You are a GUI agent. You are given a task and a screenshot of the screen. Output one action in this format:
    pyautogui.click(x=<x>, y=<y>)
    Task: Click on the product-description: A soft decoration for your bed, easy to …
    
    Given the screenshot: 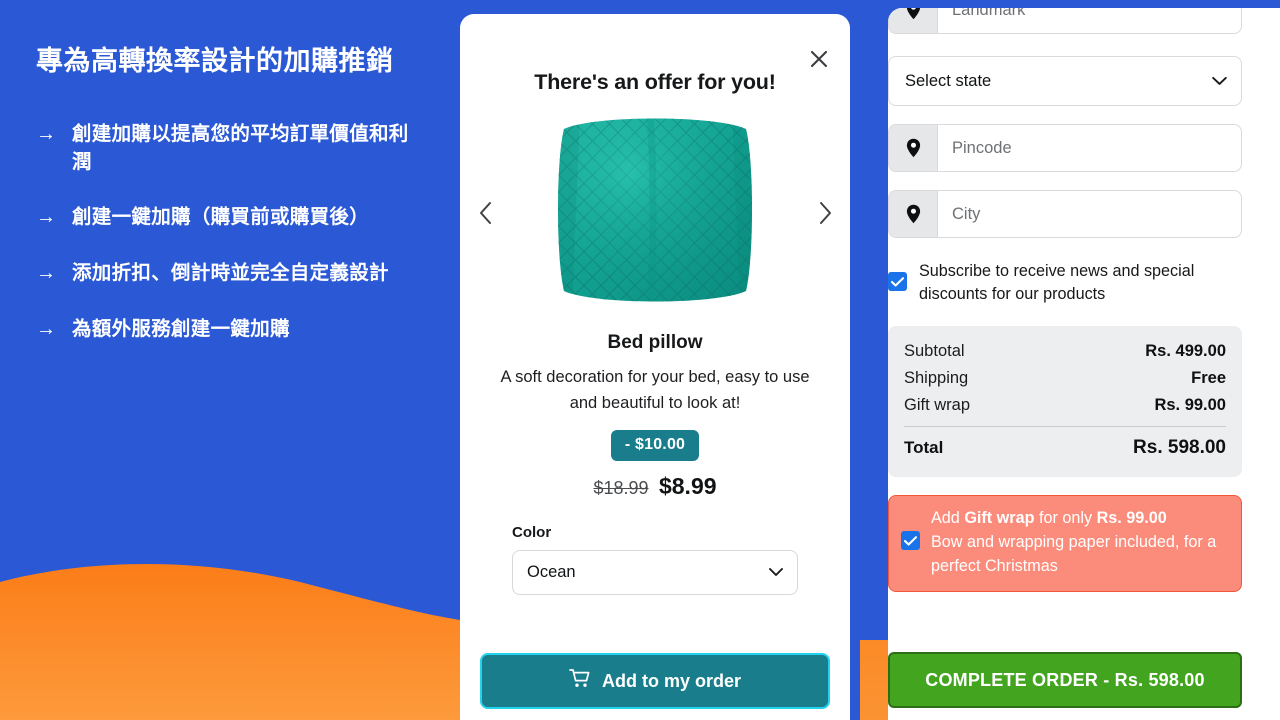 What is the action you would take?
    pyautogui.click(x=655, y=390)
    